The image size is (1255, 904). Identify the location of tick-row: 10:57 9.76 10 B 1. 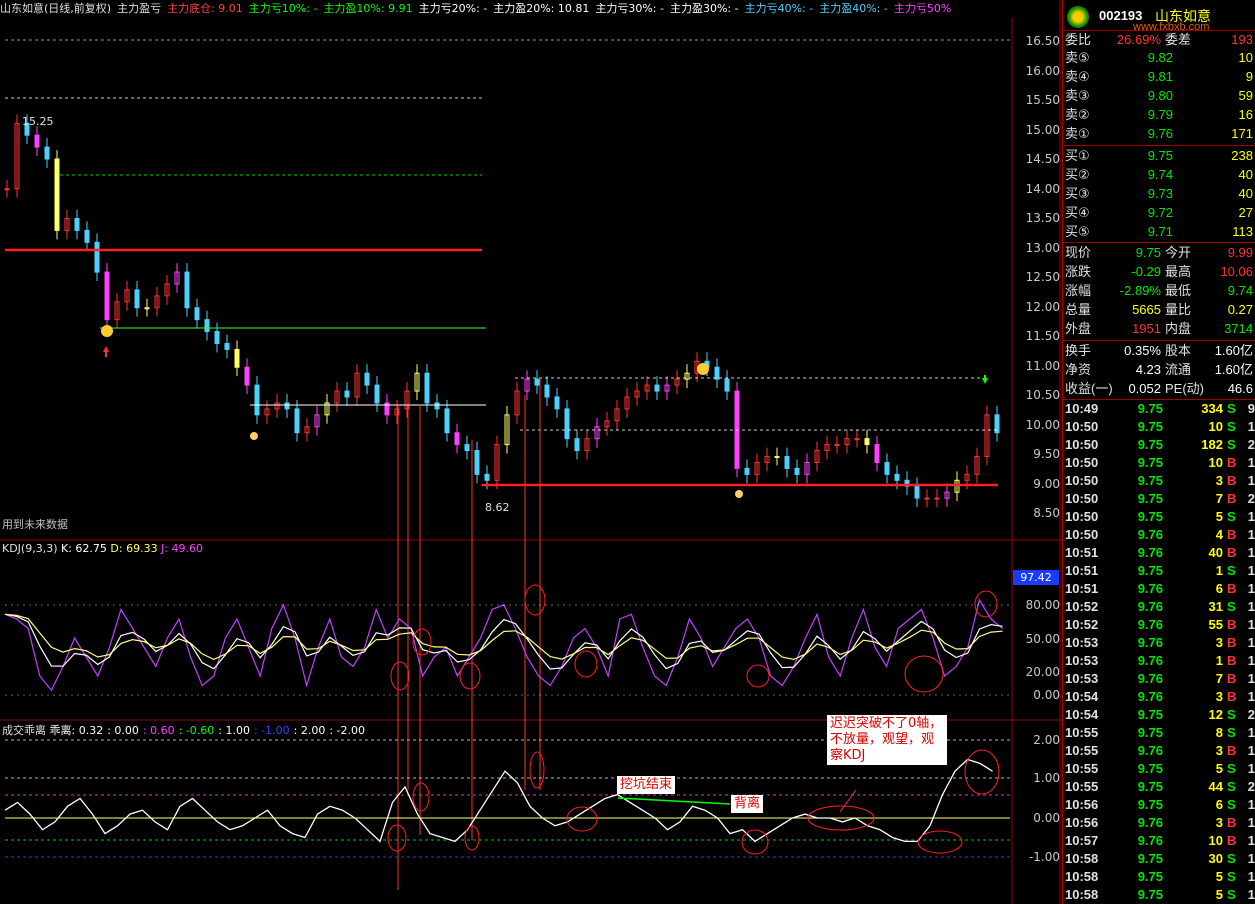
(1159, 841).